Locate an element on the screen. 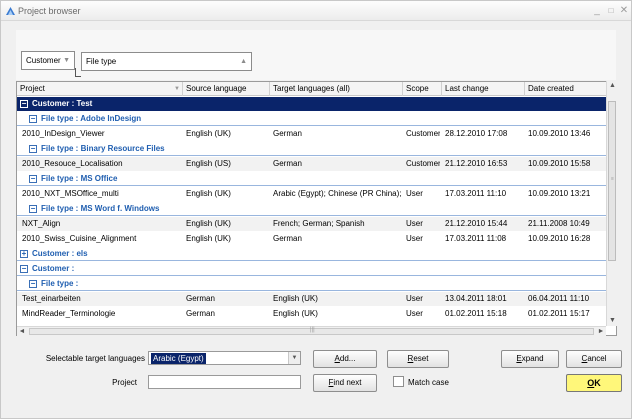 This screenshot has width=632, height=419. scroll-left-icon: ◄ is located at coordinates (22, 332).